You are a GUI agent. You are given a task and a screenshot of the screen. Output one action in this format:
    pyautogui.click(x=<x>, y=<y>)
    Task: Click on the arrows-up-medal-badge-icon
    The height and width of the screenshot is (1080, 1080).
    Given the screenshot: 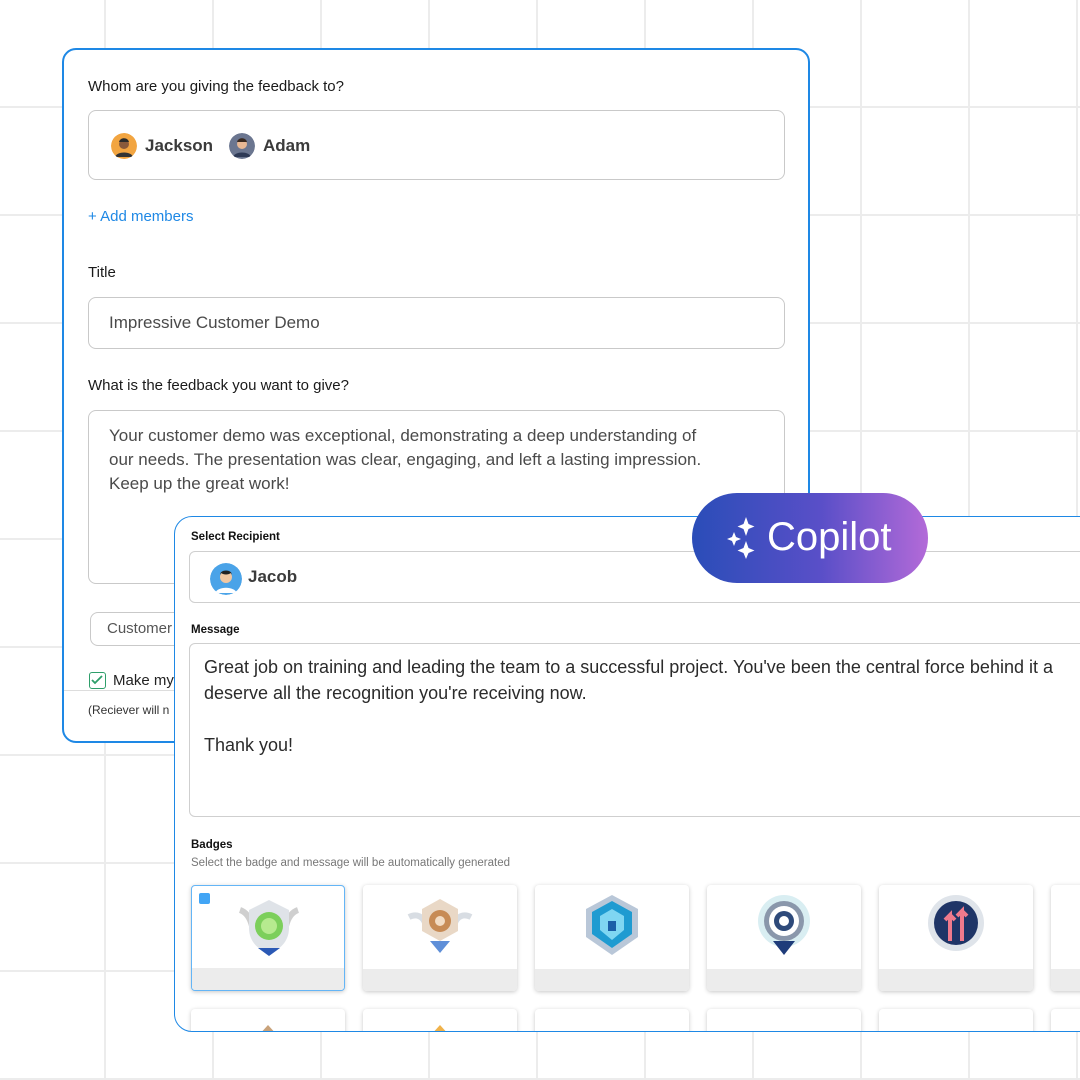 What is the action you would take?
    pyautogui.click(x=956, y=923)
    